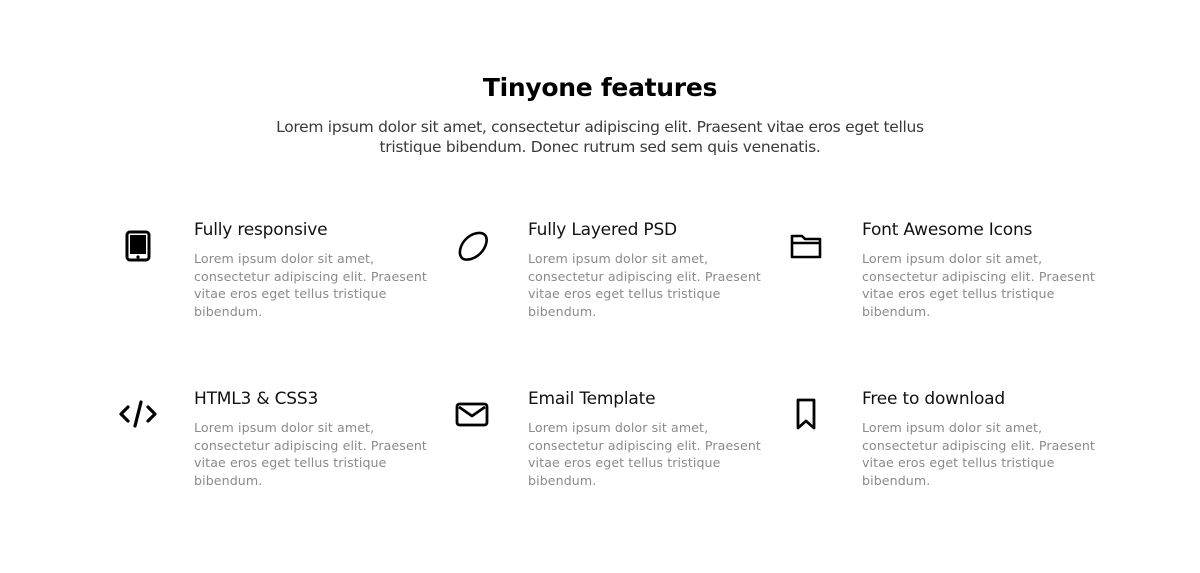 This screenshot has width=1200, height=573. I want to click on feature-title: Fully Layered PSD, so click(602, 230).